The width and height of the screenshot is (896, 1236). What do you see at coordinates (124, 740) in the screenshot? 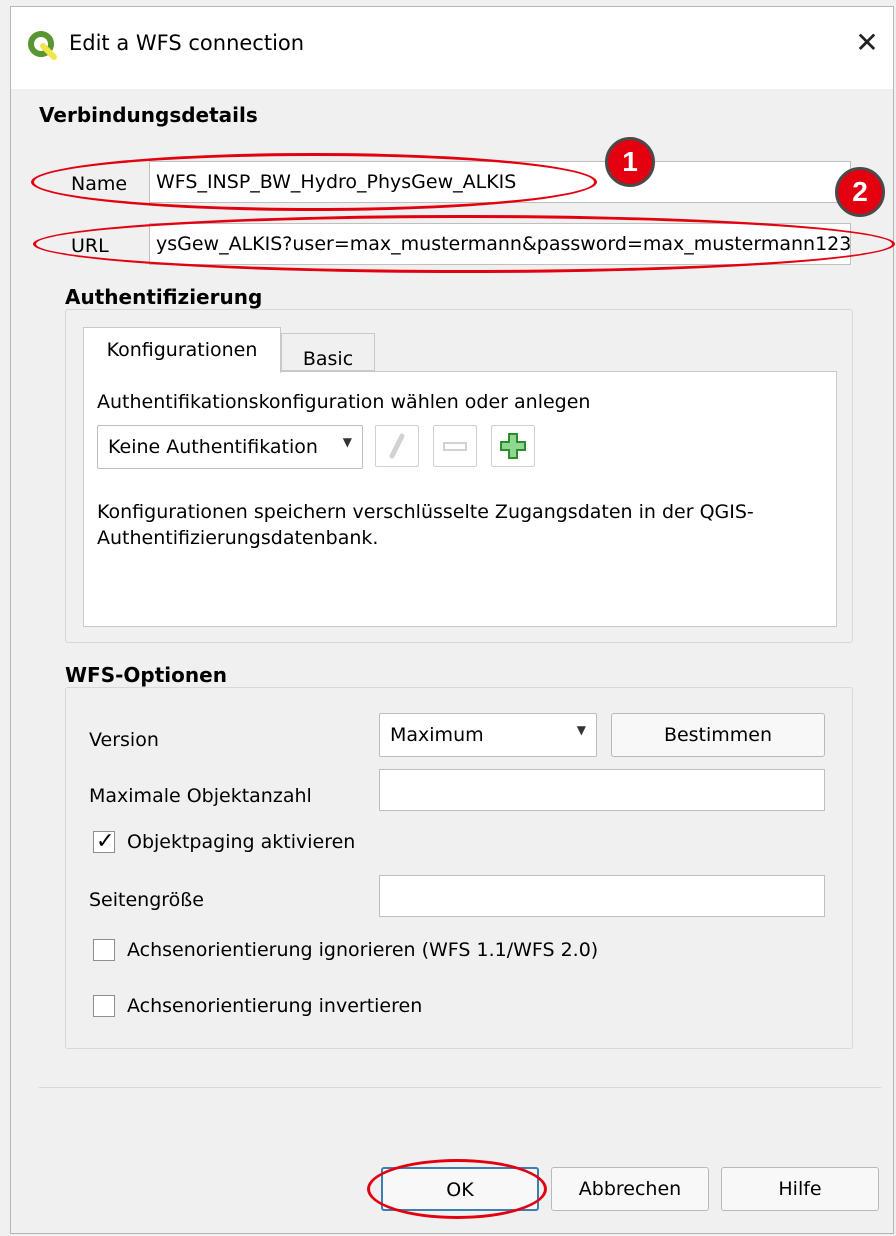
I see `version-label: Version` at bounding box center [124, 740].